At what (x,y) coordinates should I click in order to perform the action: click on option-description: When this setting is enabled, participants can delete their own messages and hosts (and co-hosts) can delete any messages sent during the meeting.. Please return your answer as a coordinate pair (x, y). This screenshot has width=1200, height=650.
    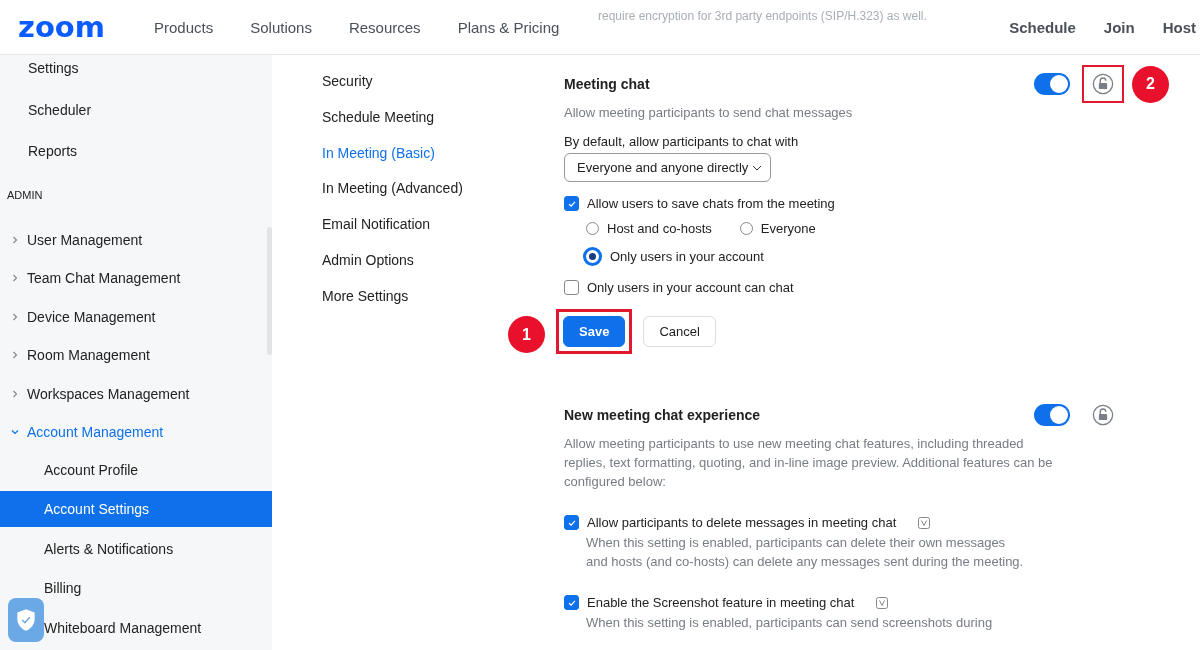
    Looking at the image, I should click on (805, 552).